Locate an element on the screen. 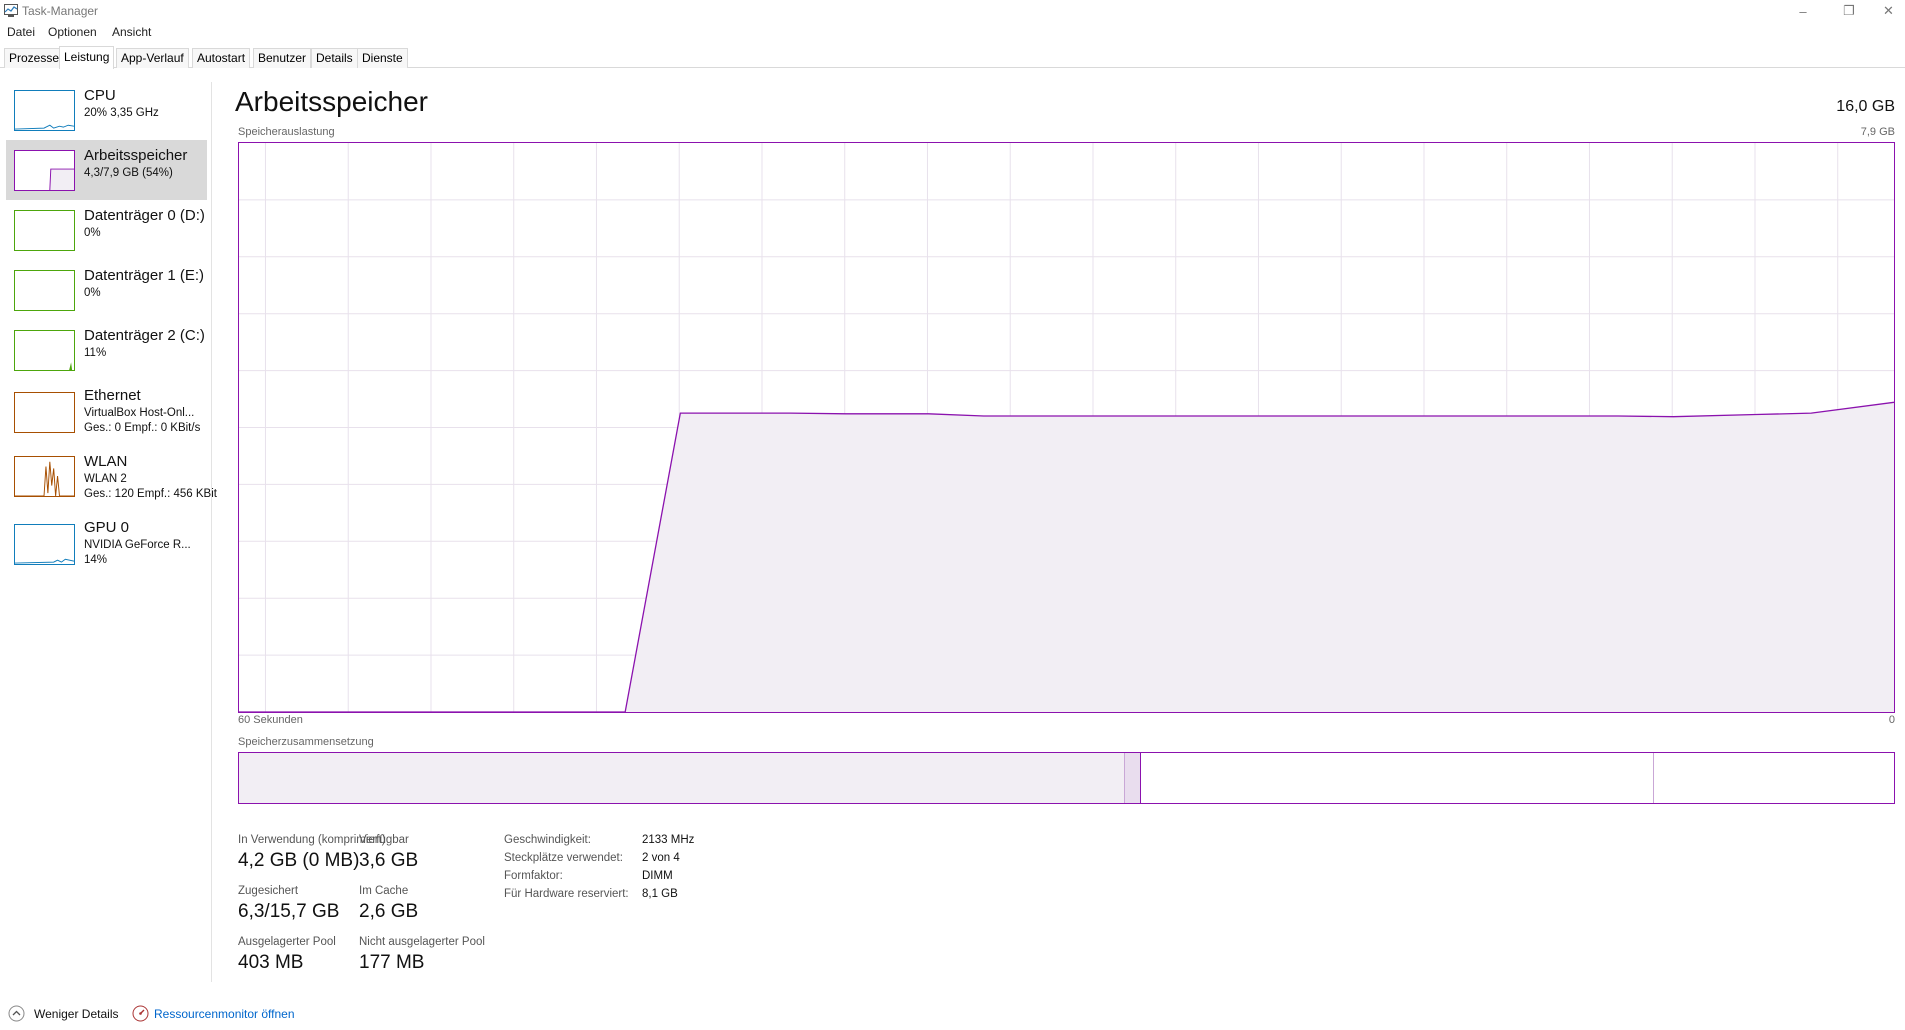  sidebar-item-sub: 11% is located at coordinates (95, 353).